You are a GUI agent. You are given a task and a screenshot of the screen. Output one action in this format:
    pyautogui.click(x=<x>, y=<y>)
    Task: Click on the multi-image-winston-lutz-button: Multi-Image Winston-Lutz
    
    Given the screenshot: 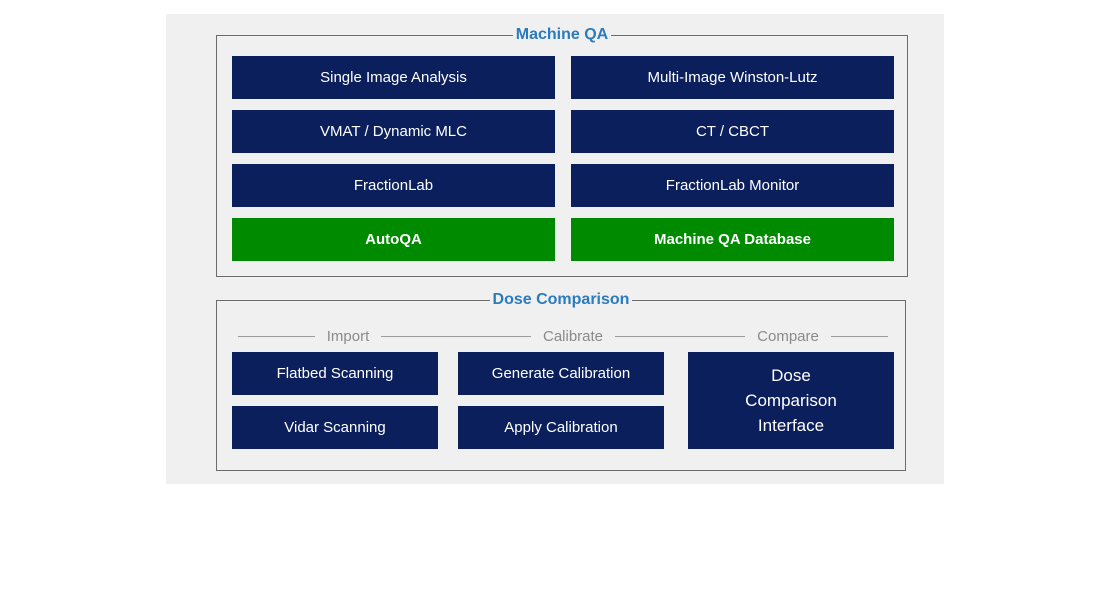 What is the action you would take?
    pyautogui.click(x=732, y=77)
    